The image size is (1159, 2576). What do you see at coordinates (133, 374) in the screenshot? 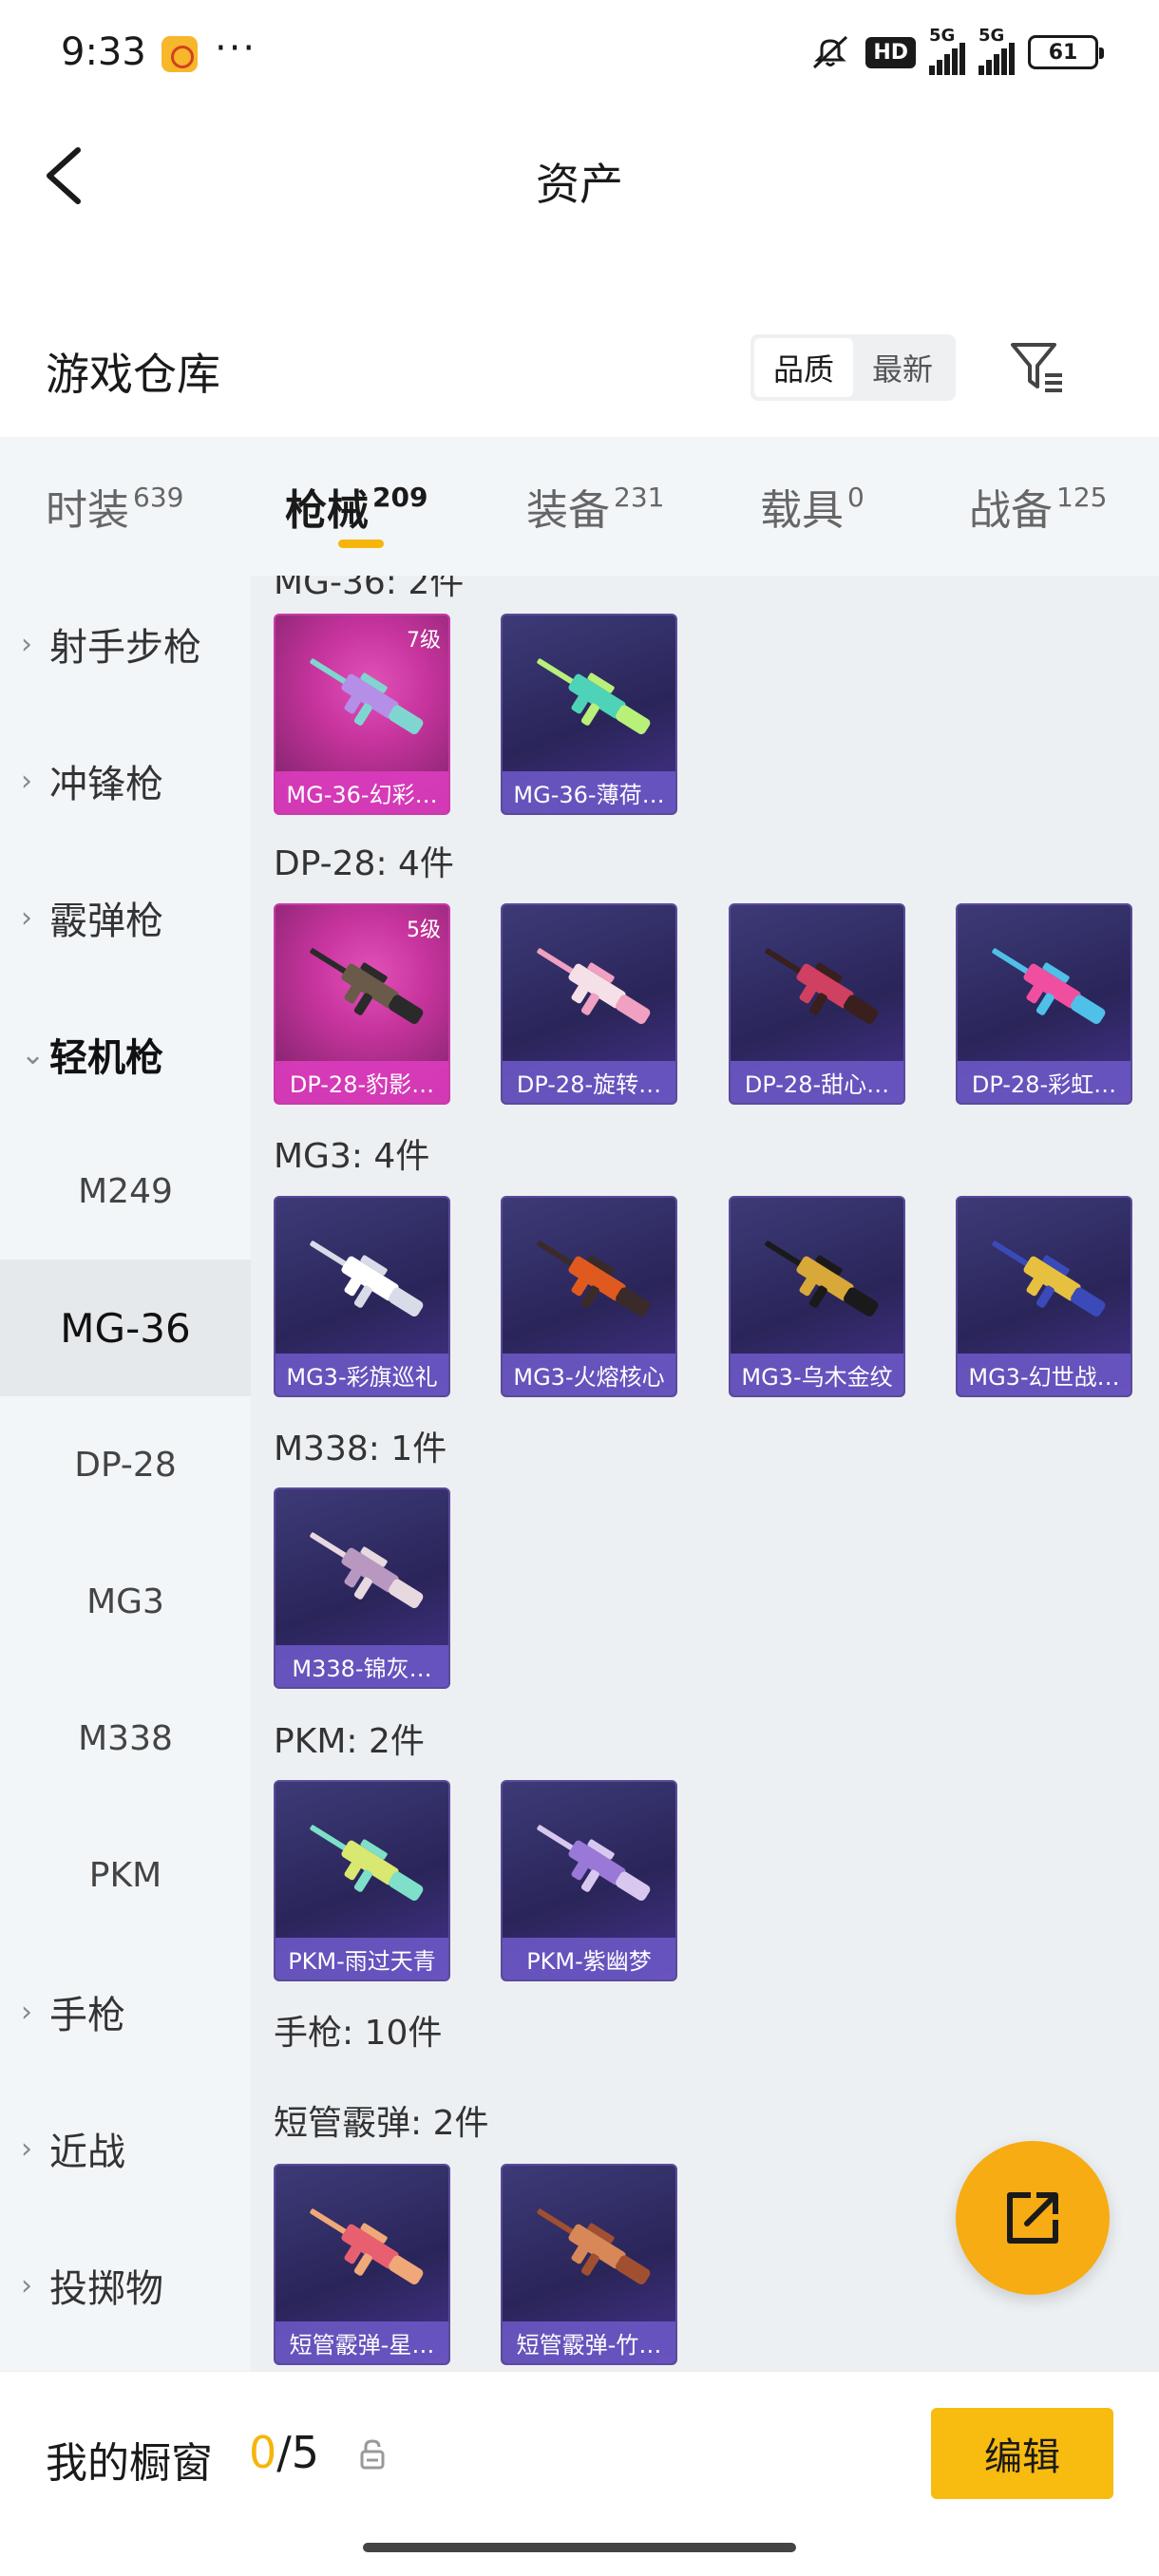
I see `section-title: 游戏仓库` at bounding box center [133, 374].